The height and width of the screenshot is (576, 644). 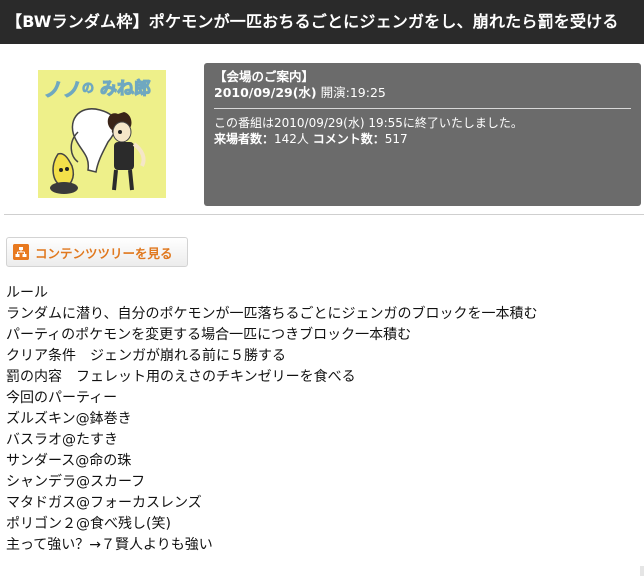 What do you see at coordinates (291, 139) in the screenshot?
I see `visitors-count: 142人` at bounding box center [291, 139].